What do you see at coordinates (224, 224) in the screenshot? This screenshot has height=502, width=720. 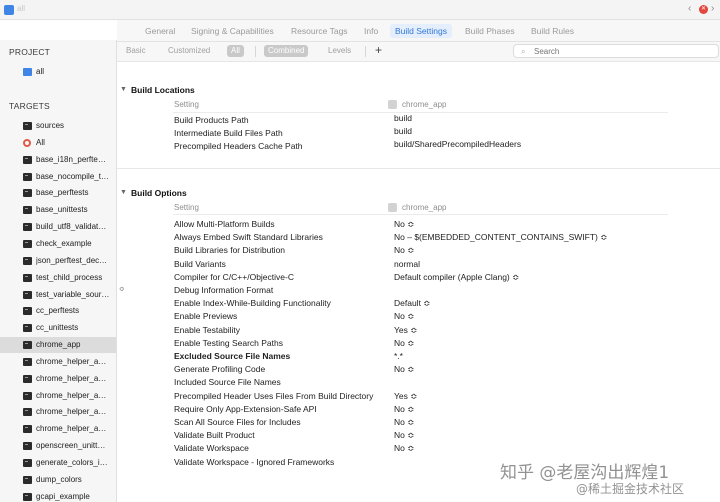 I see `setting-name: Allow Multi-Platform Builds` at bounding box center [224, 224].